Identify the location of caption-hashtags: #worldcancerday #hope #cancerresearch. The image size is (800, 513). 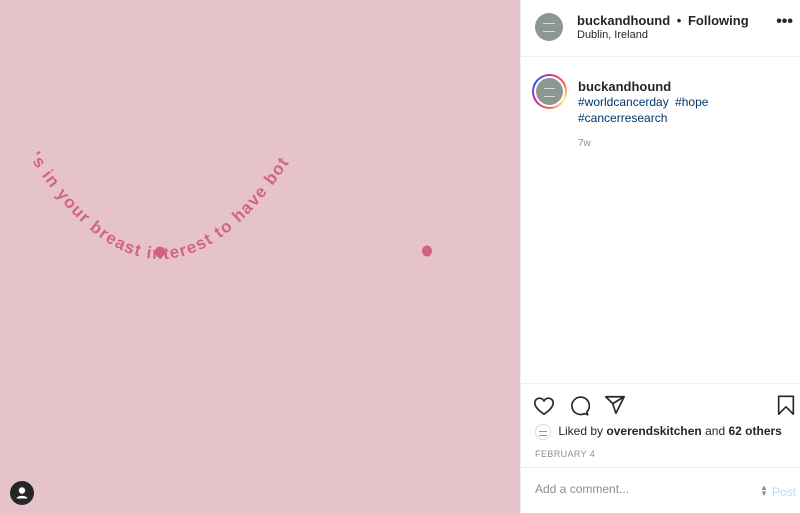
(668, 110).